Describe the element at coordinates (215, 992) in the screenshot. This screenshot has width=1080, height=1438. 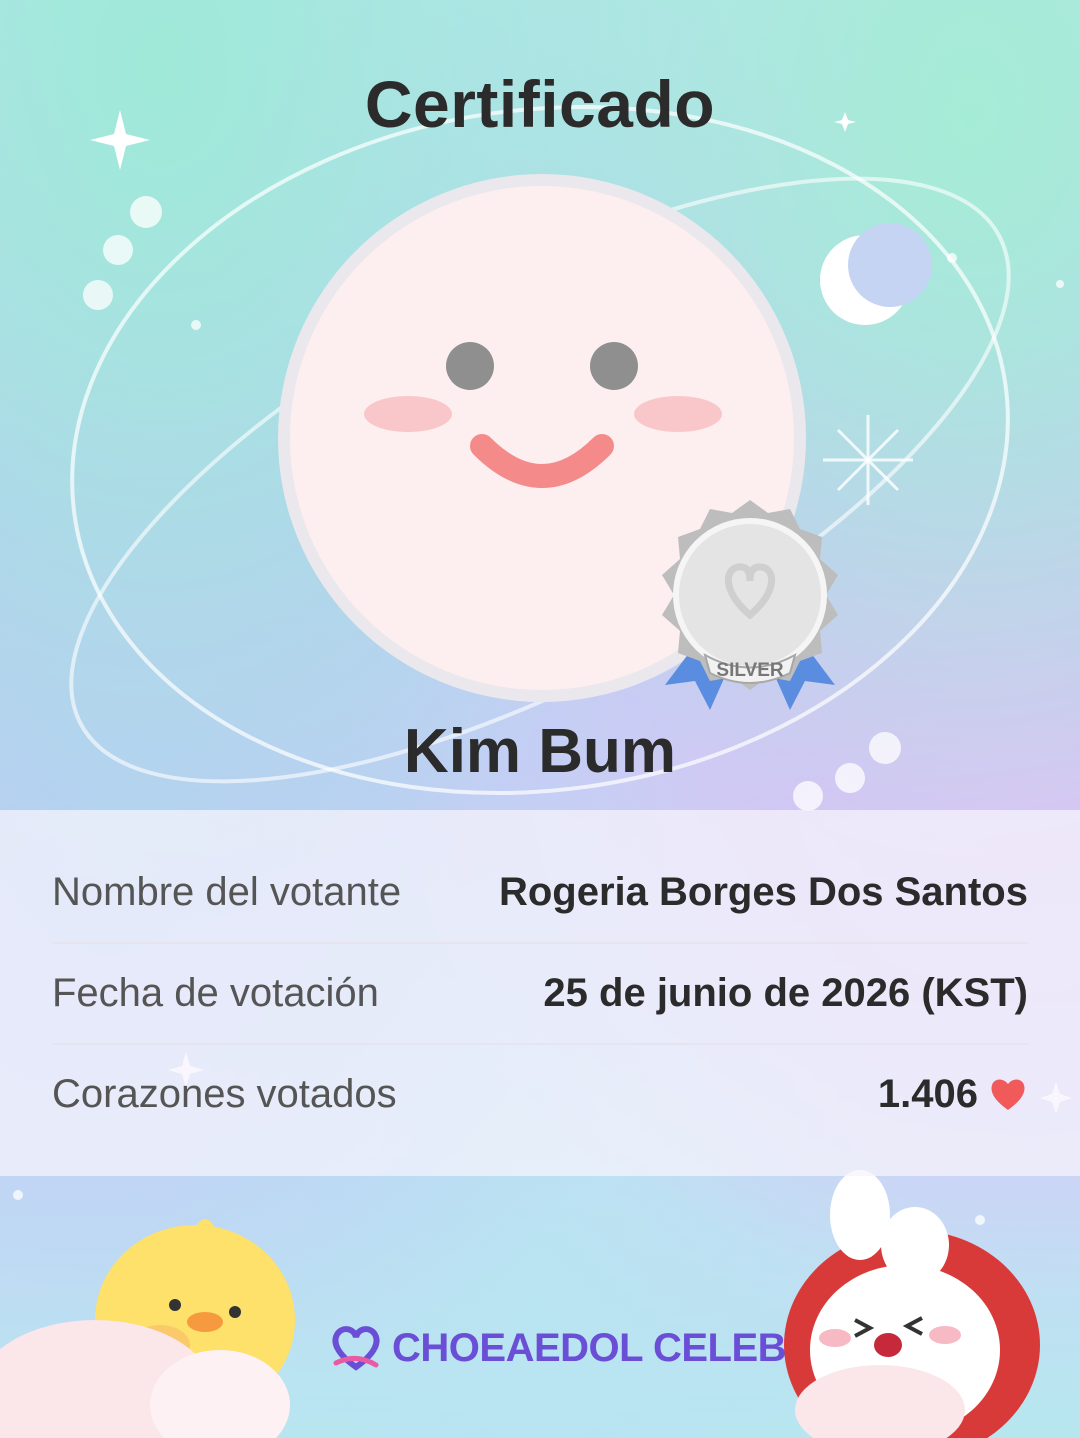
I see `vote-date-label: Fecha de votación` at that location.